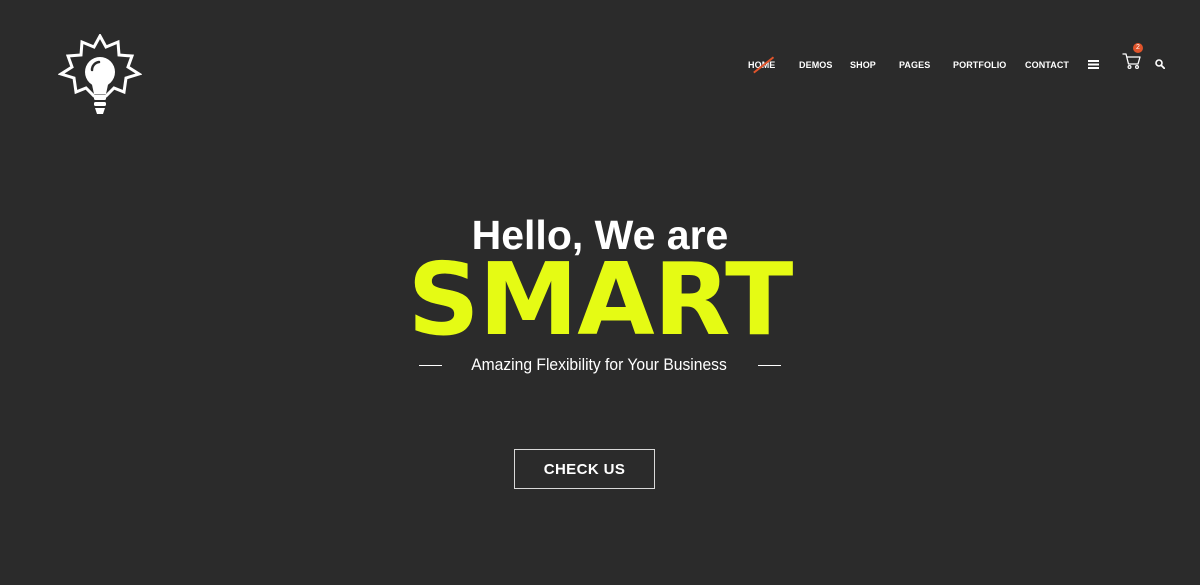  Describe the element at coordinates (761, 65) in the screenshot. I see `nav-item-home: HOME` at that location.